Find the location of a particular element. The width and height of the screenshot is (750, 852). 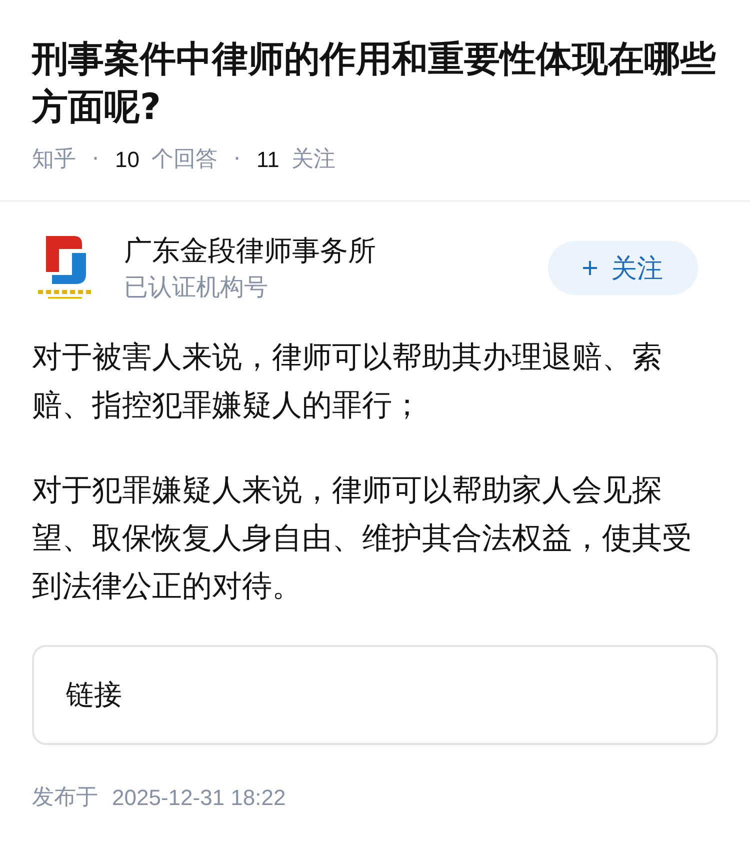

count-label: 关注 is located at coordinates (313, 160).